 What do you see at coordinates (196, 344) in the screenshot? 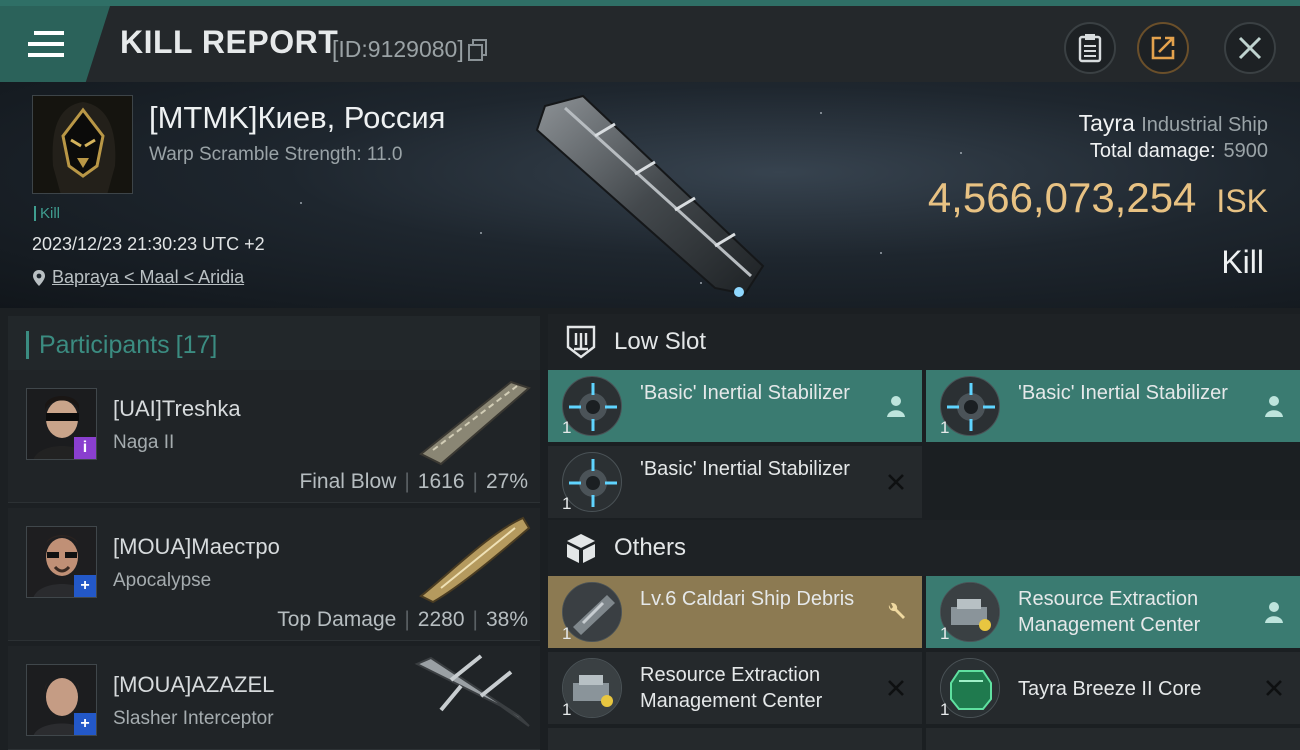
I see `participants-count: [17]` at bounding box center [196, 344].